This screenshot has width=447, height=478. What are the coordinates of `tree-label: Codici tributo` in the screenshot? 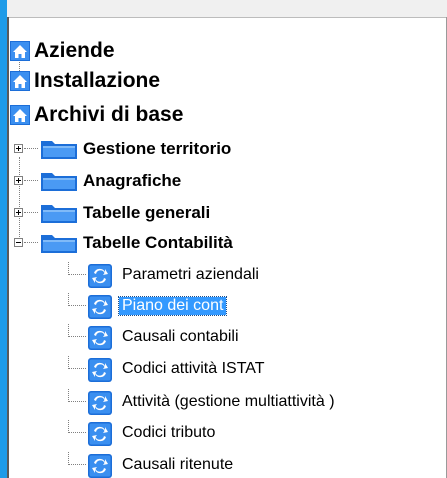 It's located at (169, 432).